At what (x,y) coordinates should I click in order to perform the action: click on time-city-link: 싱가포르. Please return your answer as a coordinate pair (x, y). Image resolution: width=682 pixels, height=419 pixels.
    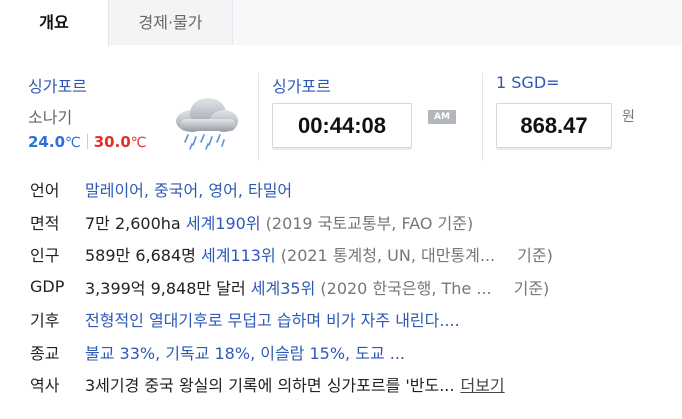
    Looking at the image, I should click on (301, 85).